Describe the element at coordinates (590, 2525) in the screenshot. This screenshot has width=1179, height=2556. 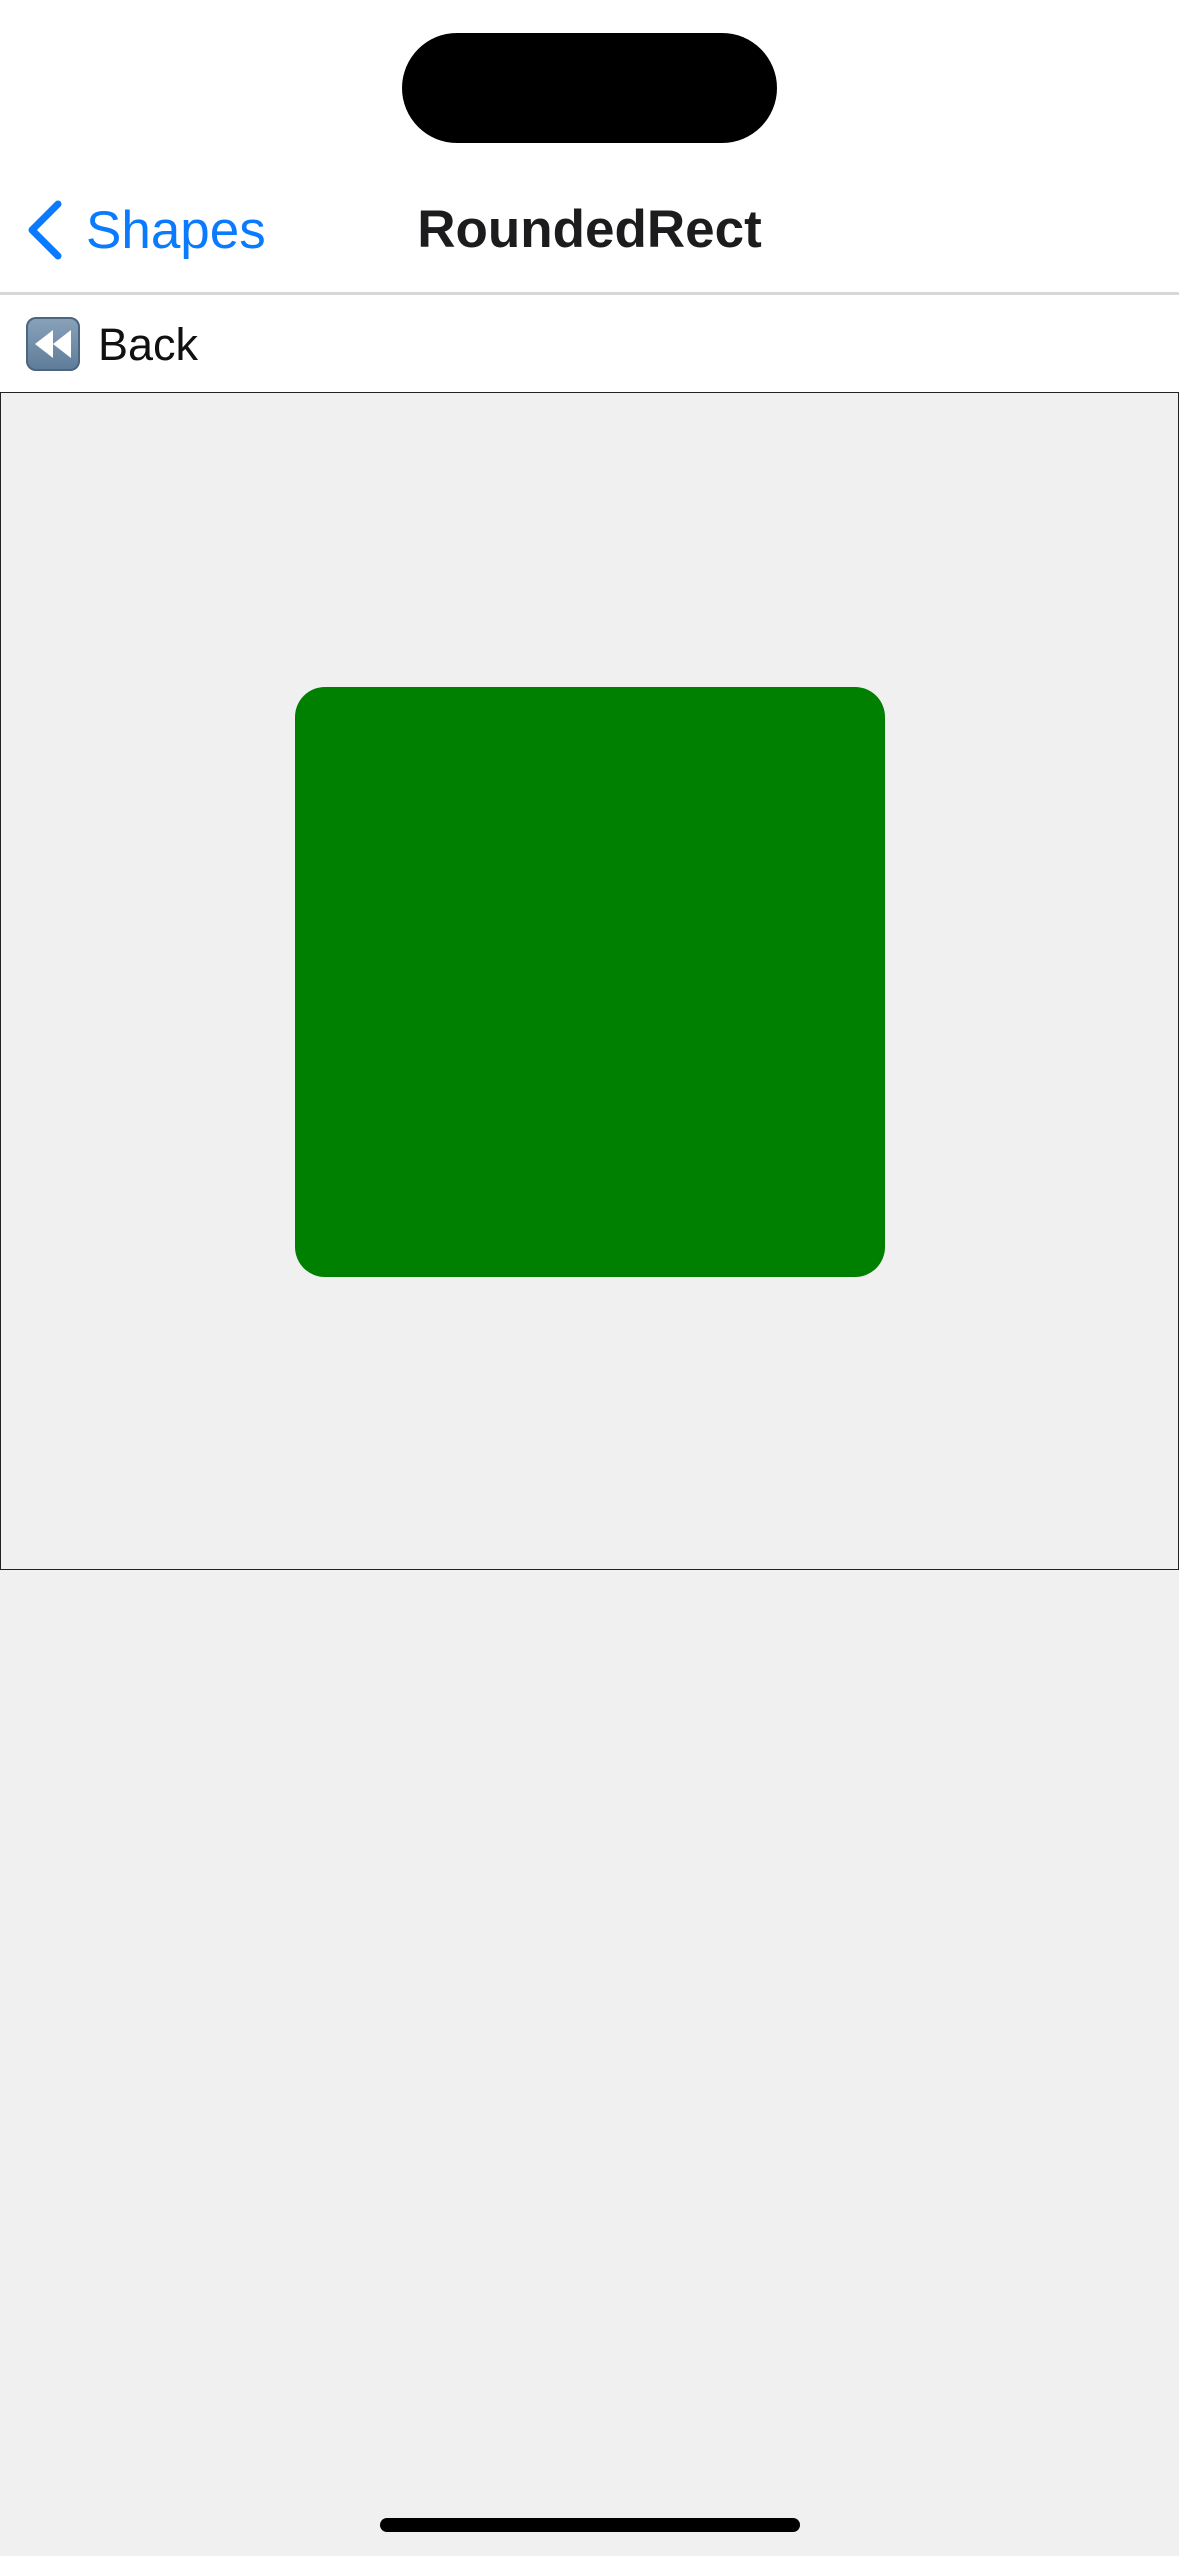
I see `home-indicator` at that location.